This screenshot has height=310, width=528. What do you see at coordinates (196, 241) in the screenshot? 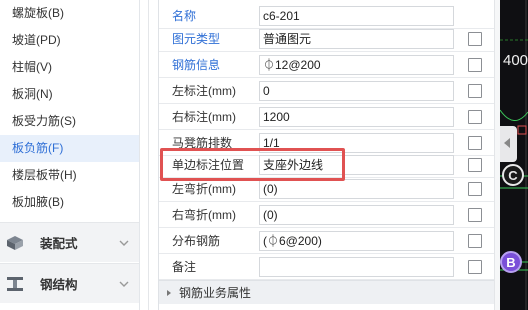
I see `property-label: 分布钢筋` at bounding box center [196, 241].